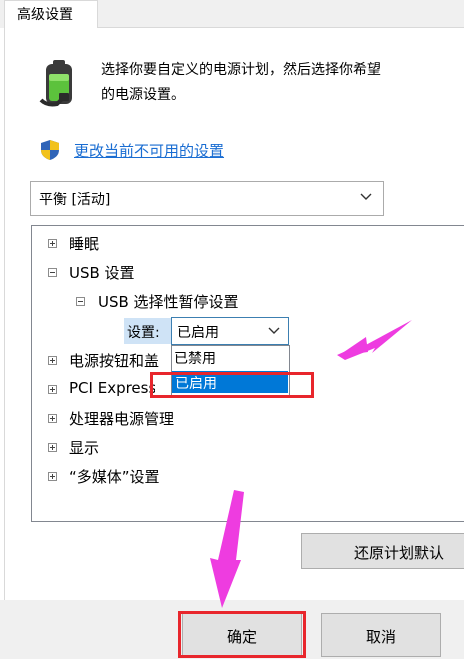 Image resolution: width=464 pixels, height=659 pixels. I want to click on annotation-arrow-right, so click(374, 340).